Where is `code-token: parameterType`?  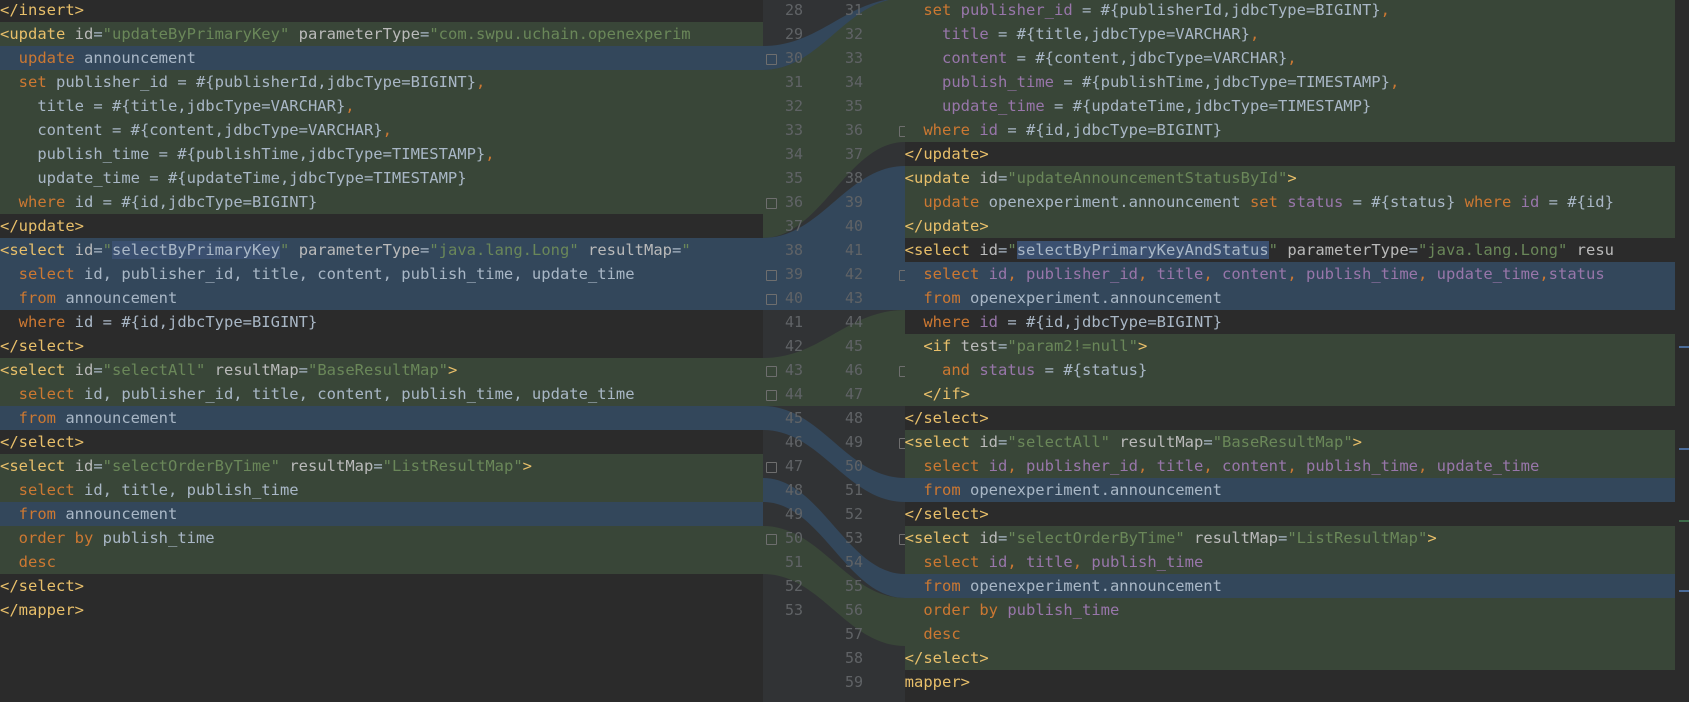 code-token: parameterType is located at coordinates (359, 250).